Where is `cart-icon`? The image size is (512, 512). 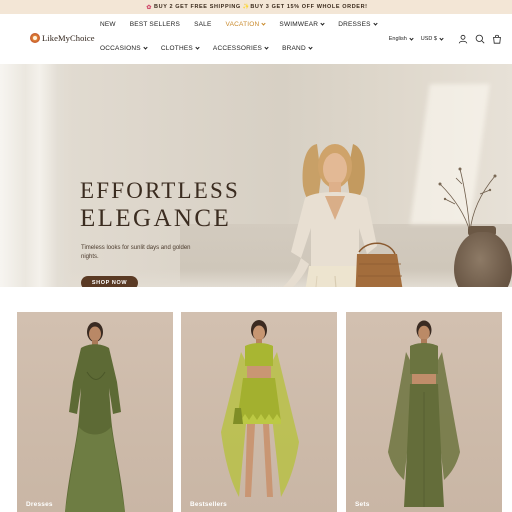 cart-icon is located at coordinates (497, 39).